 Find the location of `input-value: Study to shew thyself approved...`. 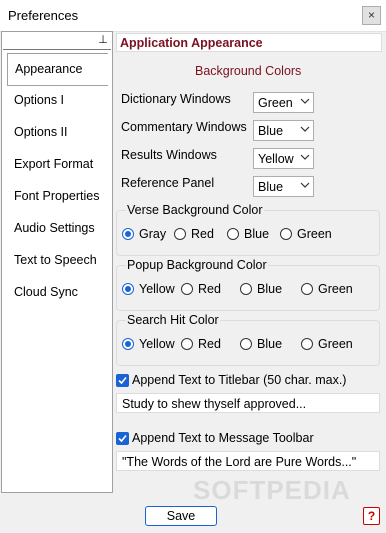

input-value: Study to shew thyself approved... is located at coordinates (214, 404).